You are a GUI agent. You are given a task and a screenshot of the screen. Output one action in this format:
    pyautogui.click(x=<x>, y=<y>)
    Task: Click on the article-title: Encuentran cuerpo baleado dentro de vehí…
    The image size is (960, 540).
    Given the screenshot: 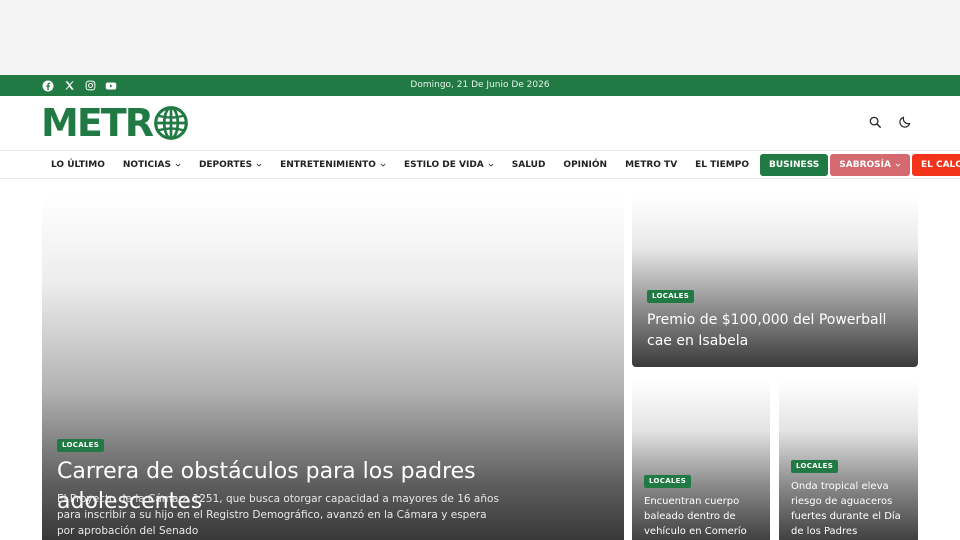 What is the action you would take?
    pyautogui.click(x=704, y=516)
    